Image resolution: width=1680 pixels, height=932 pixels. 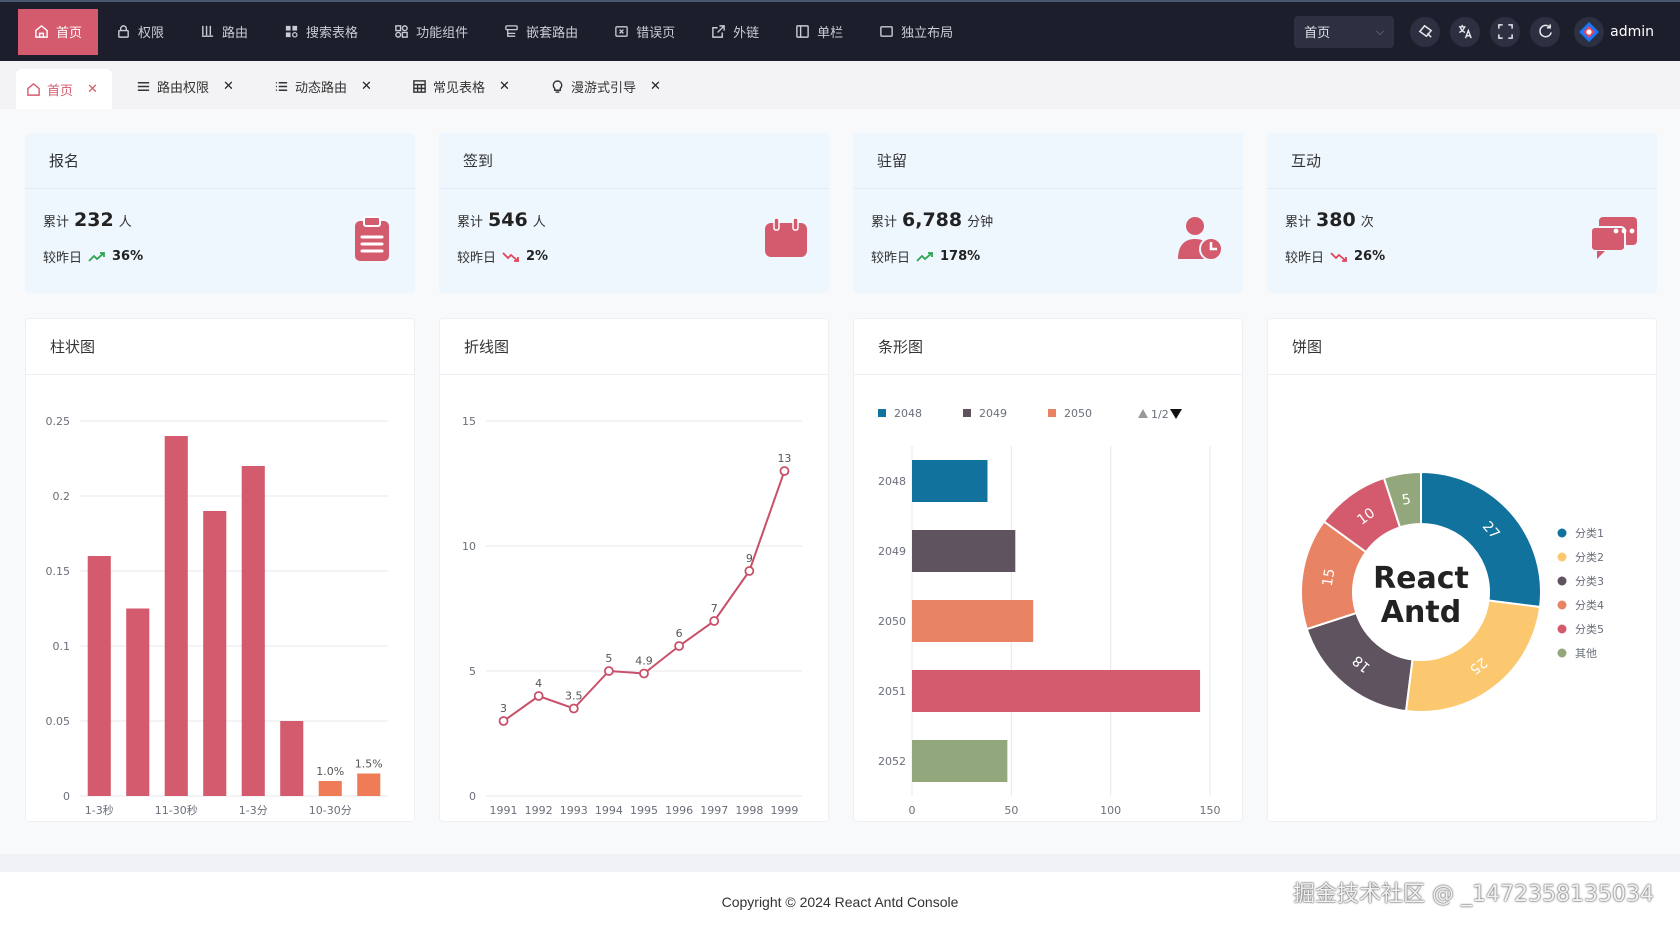 I want to click on nav-item-single-column: 单栏, so click(x=819, y=32).